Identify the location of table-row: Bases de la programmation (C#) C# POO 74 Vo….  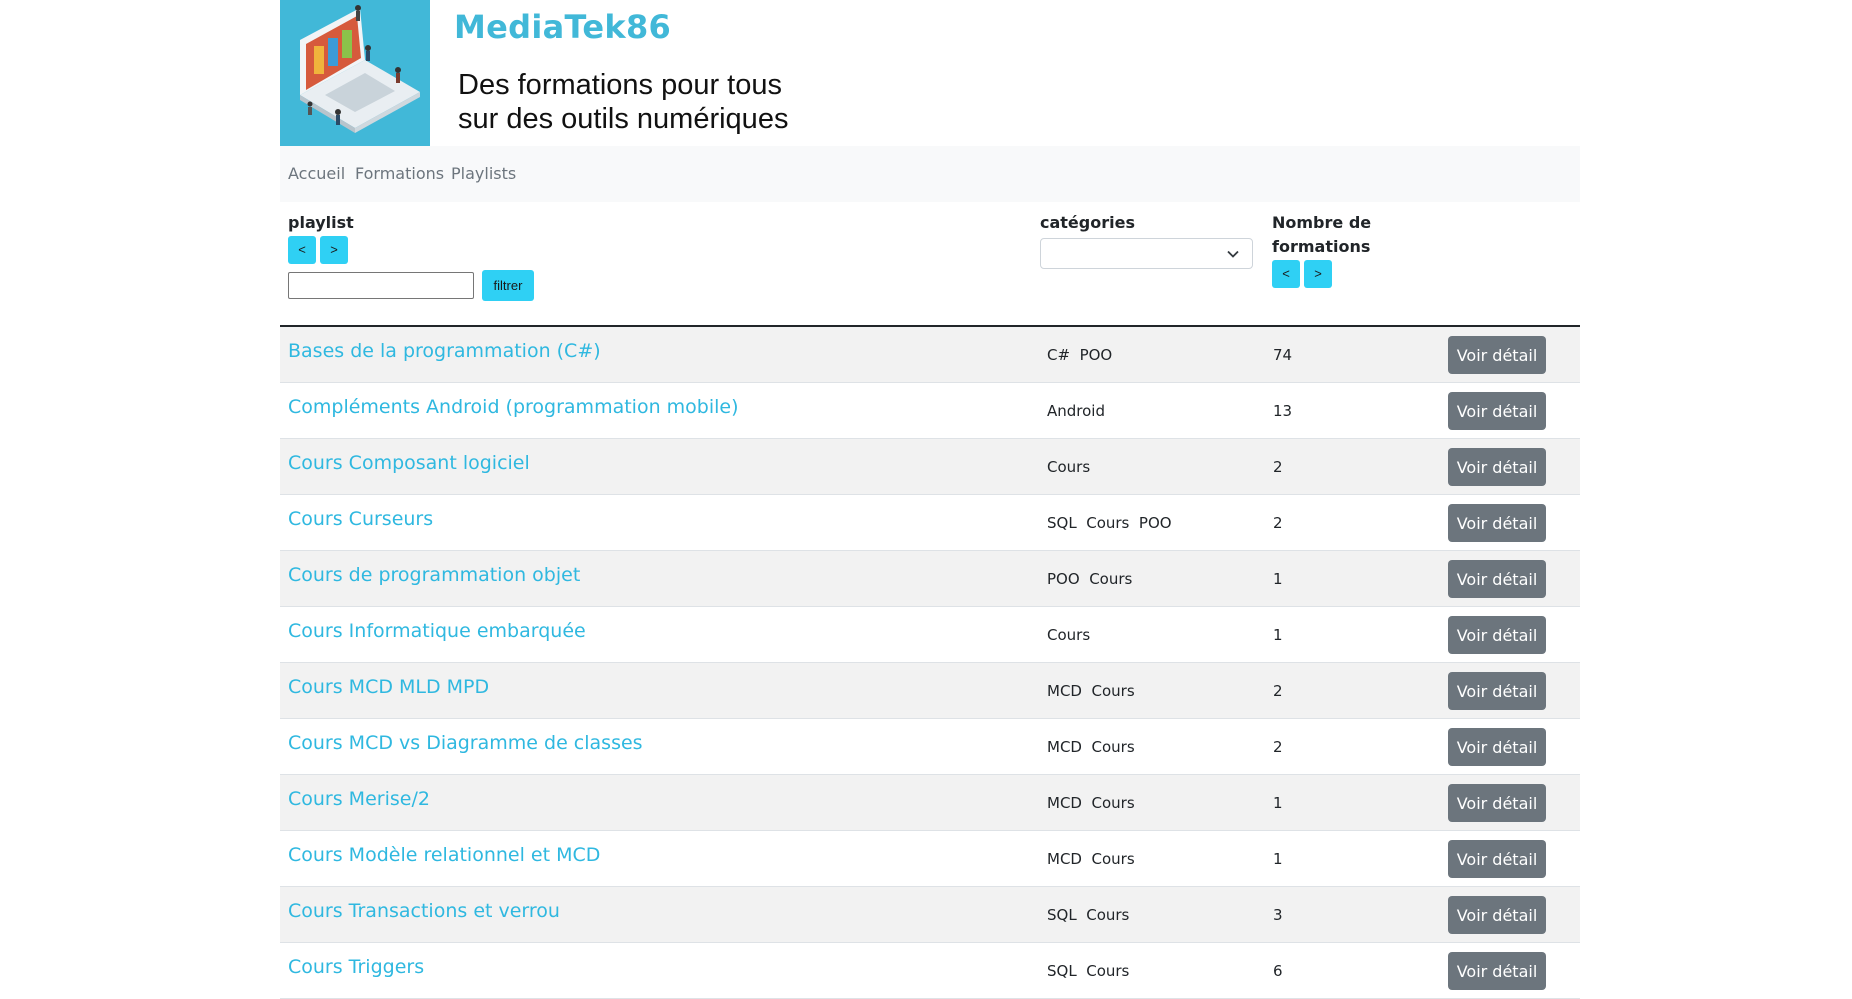
(930, 355).